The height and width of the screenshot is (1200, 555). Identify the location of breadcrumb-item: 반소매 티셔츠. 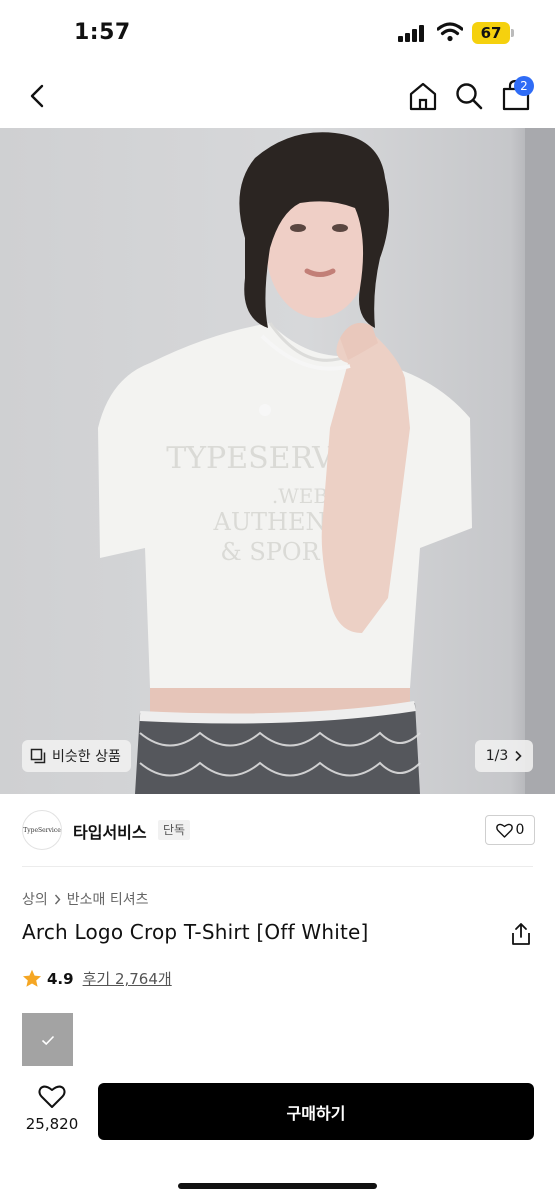
(108, 899).